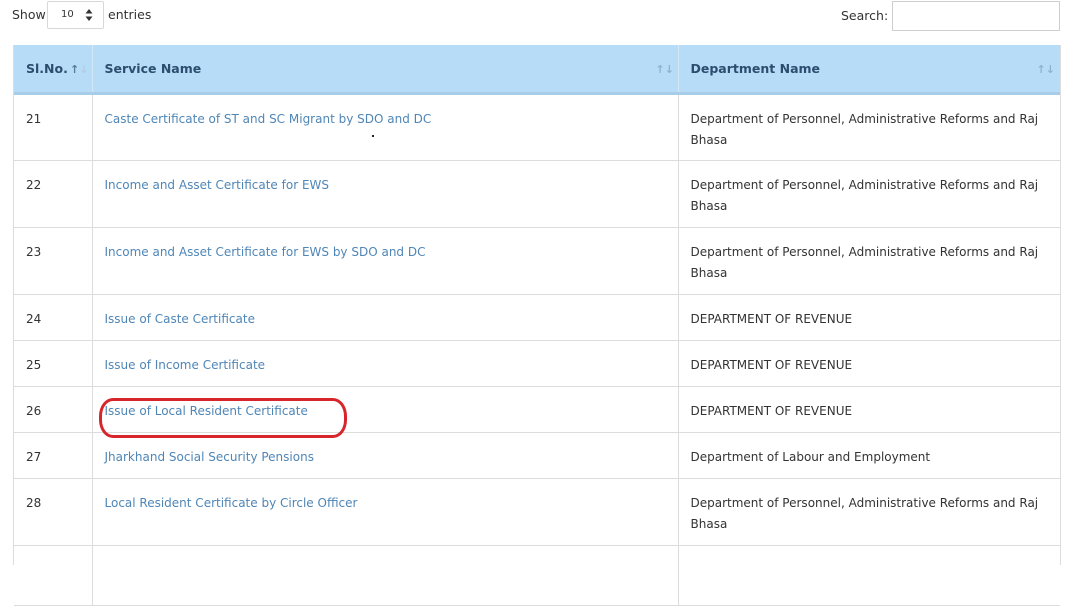  I want to click on sl-no-cell: 23, so click(53, 261).